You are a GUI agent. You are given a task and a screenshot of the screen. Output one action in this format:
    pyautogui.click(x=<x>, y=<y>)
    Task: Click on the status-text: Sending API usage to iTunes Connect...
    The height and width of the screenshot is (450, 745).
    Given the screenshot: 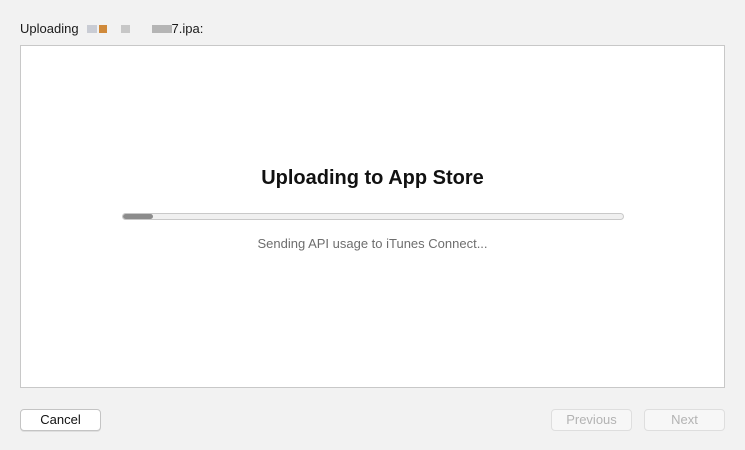 What is the action you would take?
    pyautogui.click(x=372, y=243)
    